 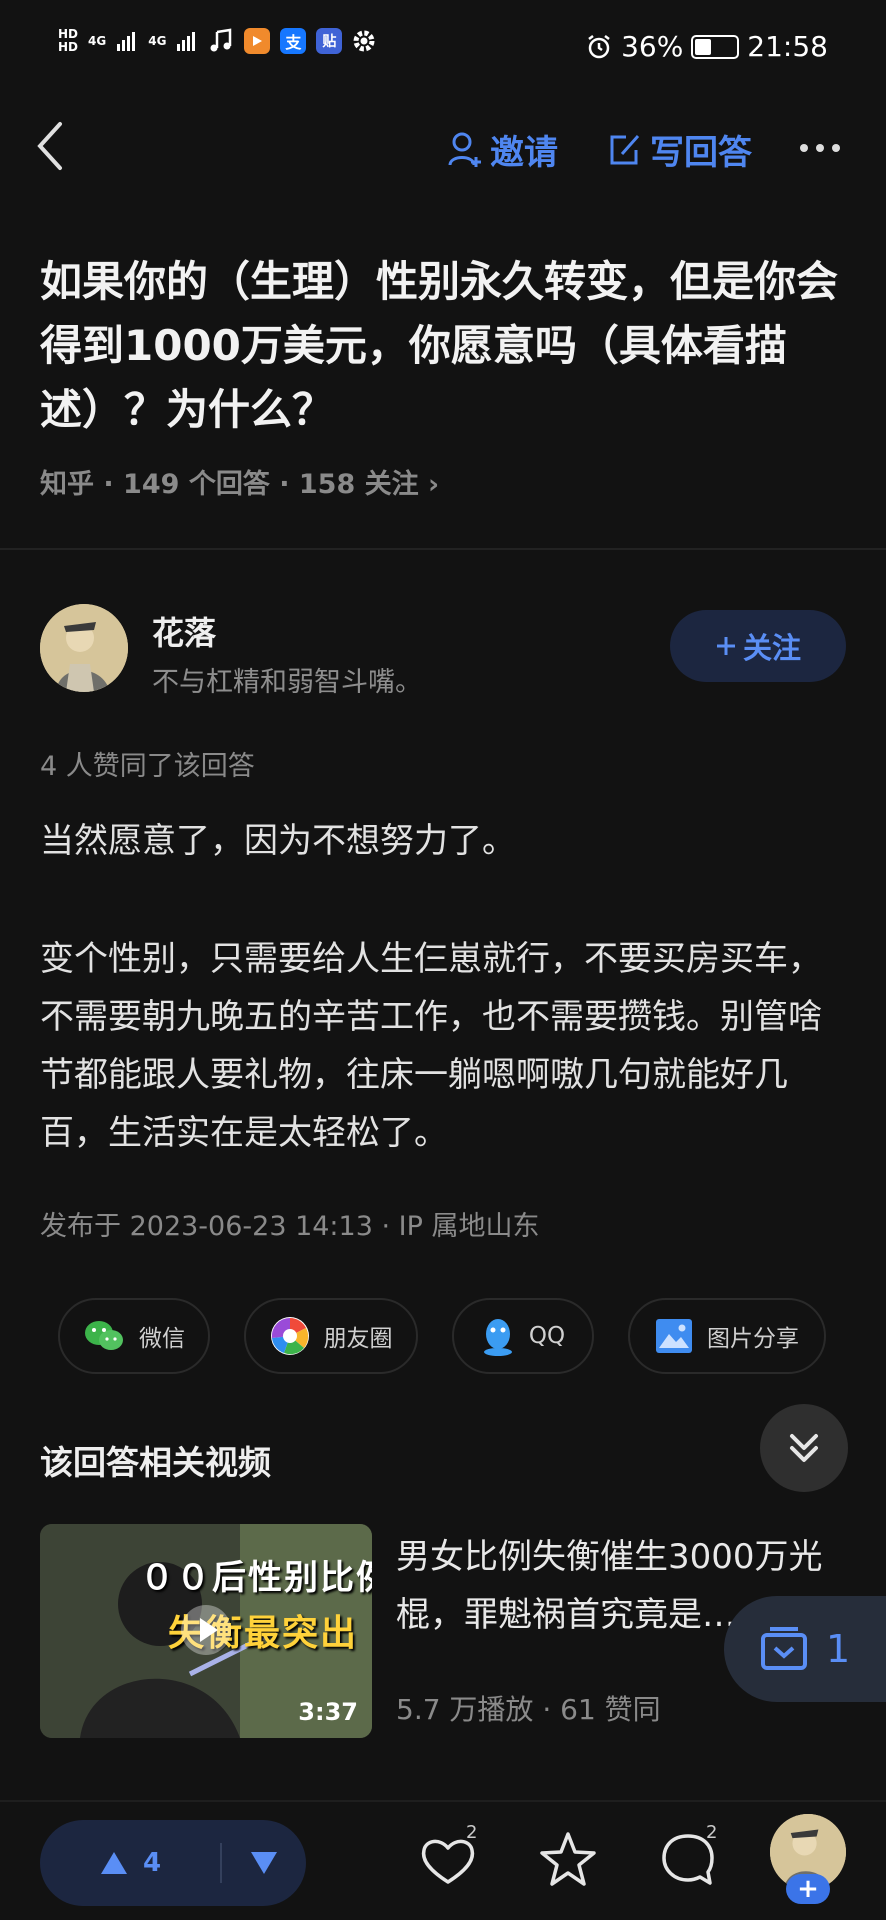 I want to click on voters-text: 4 人赞同了该回答, so click(x=147, y=763).